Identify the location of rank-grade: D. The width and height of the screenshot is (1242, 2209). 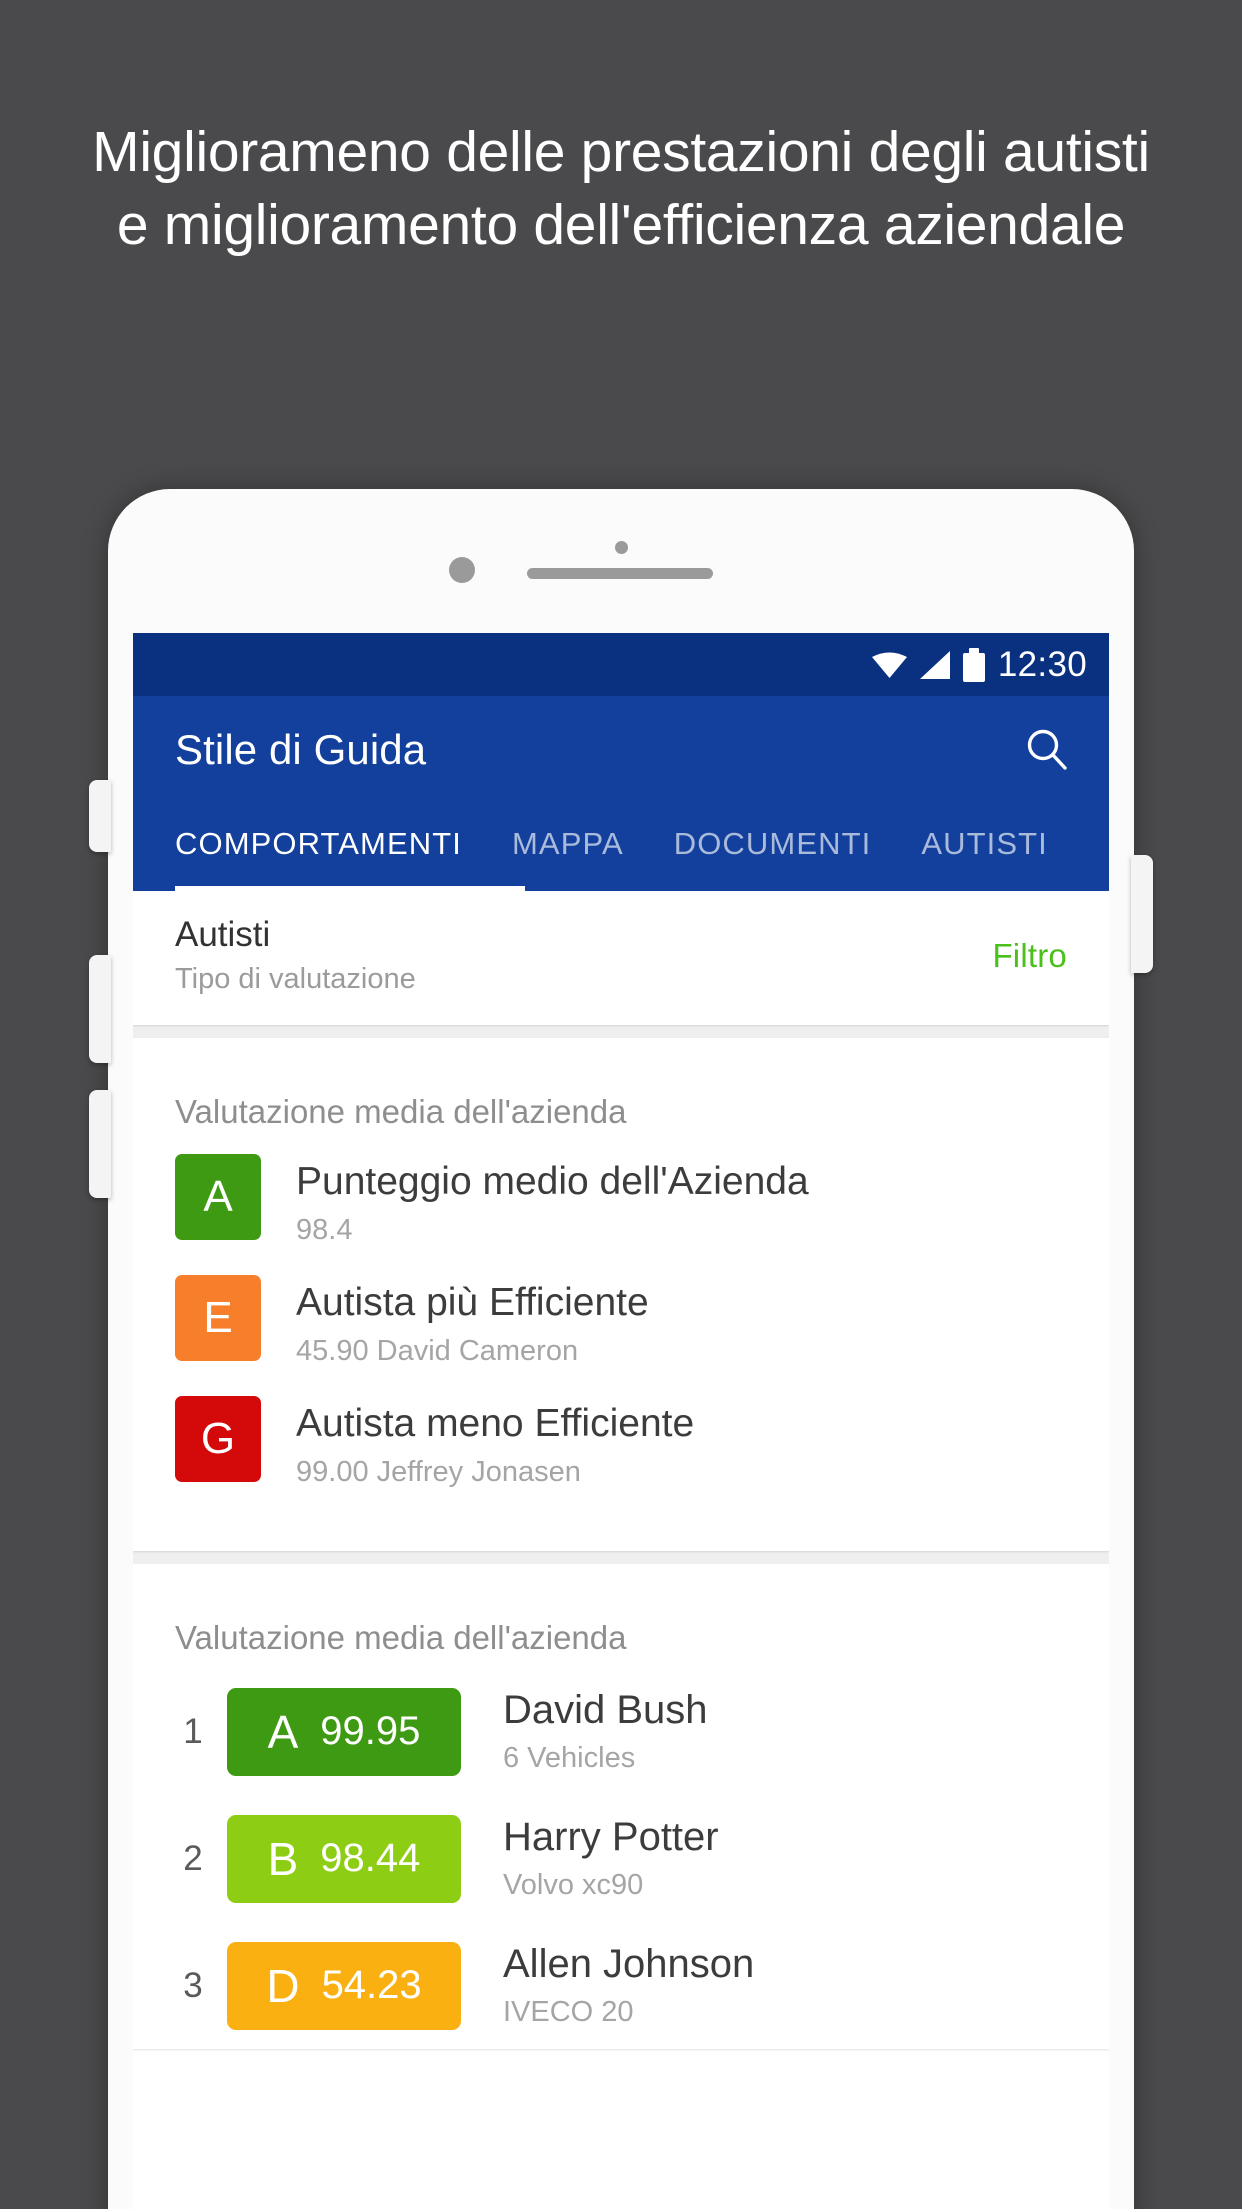
(283, 1985).